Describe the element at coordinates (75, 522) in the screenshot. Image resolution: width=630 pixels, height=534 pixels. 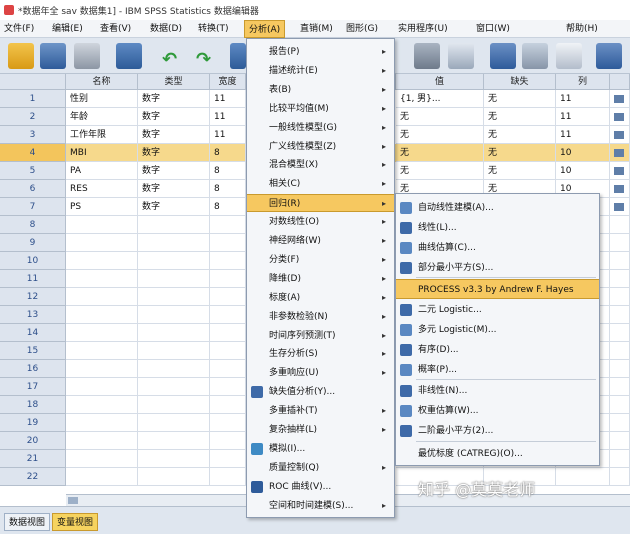
I see `tab-variable-view: 变量视图` at that location.